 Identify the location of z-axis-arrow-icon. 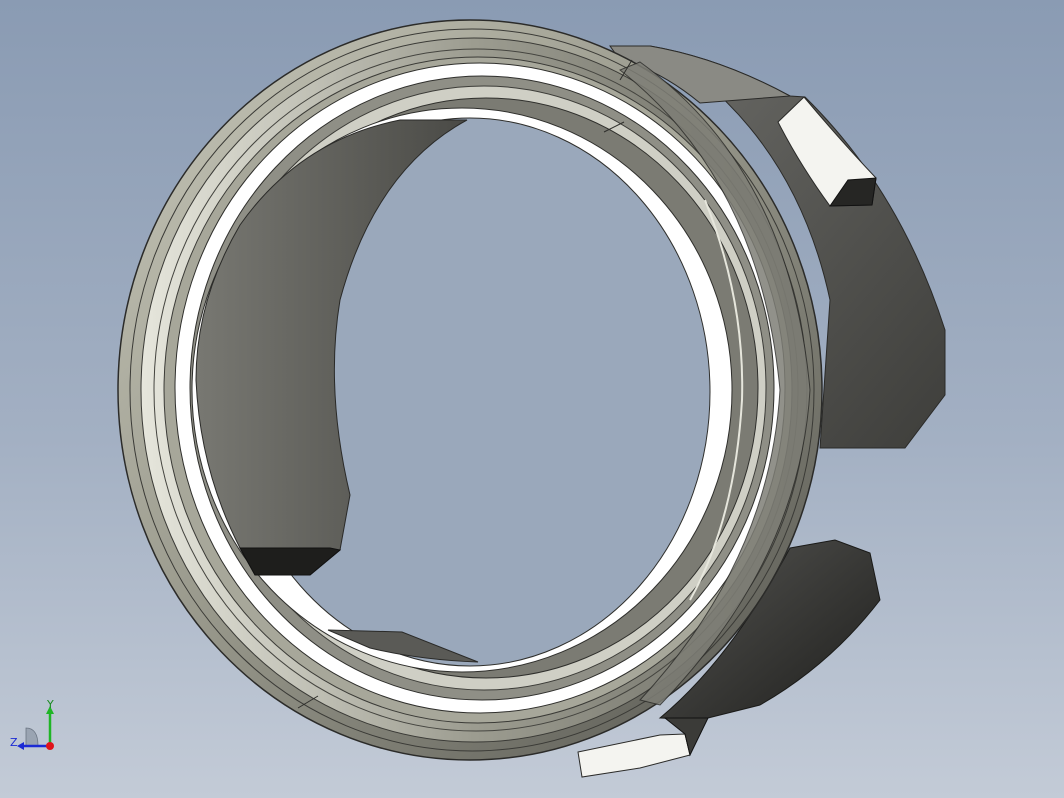
(20, 746).